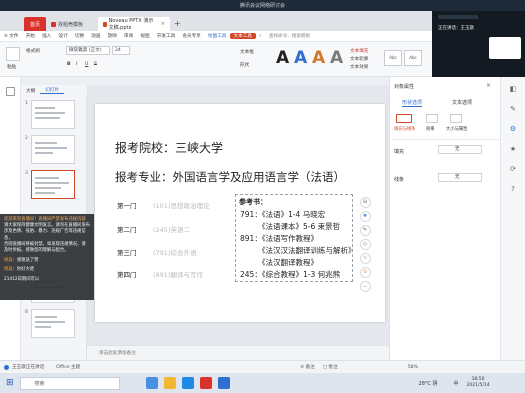 This screenshot has height=393, width=525. What do you see at coordinates (72, 24) in the screenshot?
I see `tab-template: 找稻壳模板` at bounding box center [72, 24].